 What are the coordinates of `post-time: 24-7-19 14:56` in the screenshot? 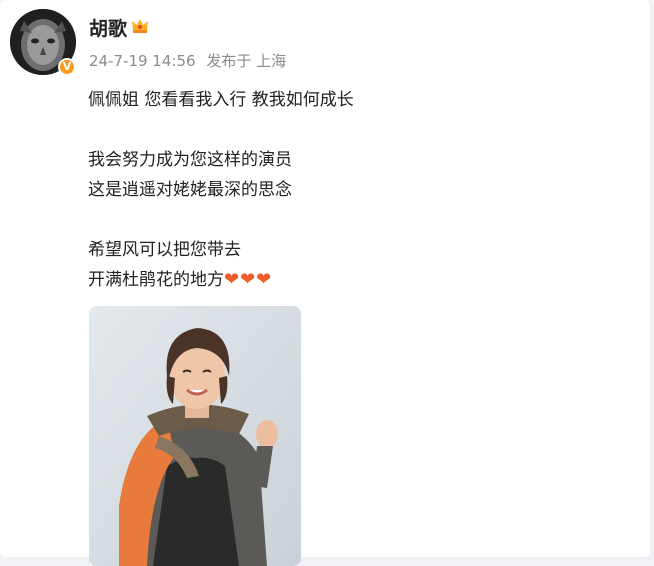 It's located at (142, 61).